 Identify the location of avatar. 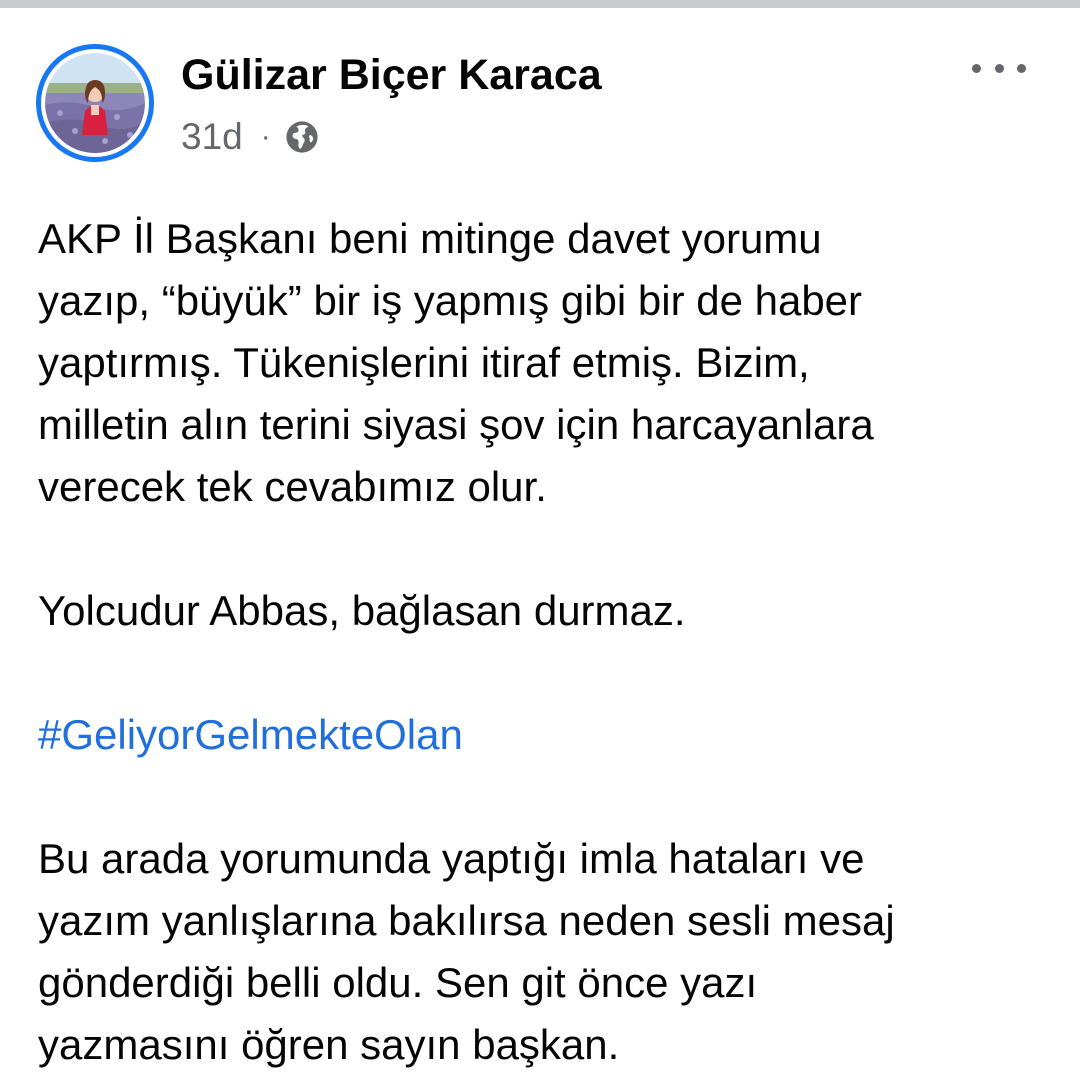
(95, 103).